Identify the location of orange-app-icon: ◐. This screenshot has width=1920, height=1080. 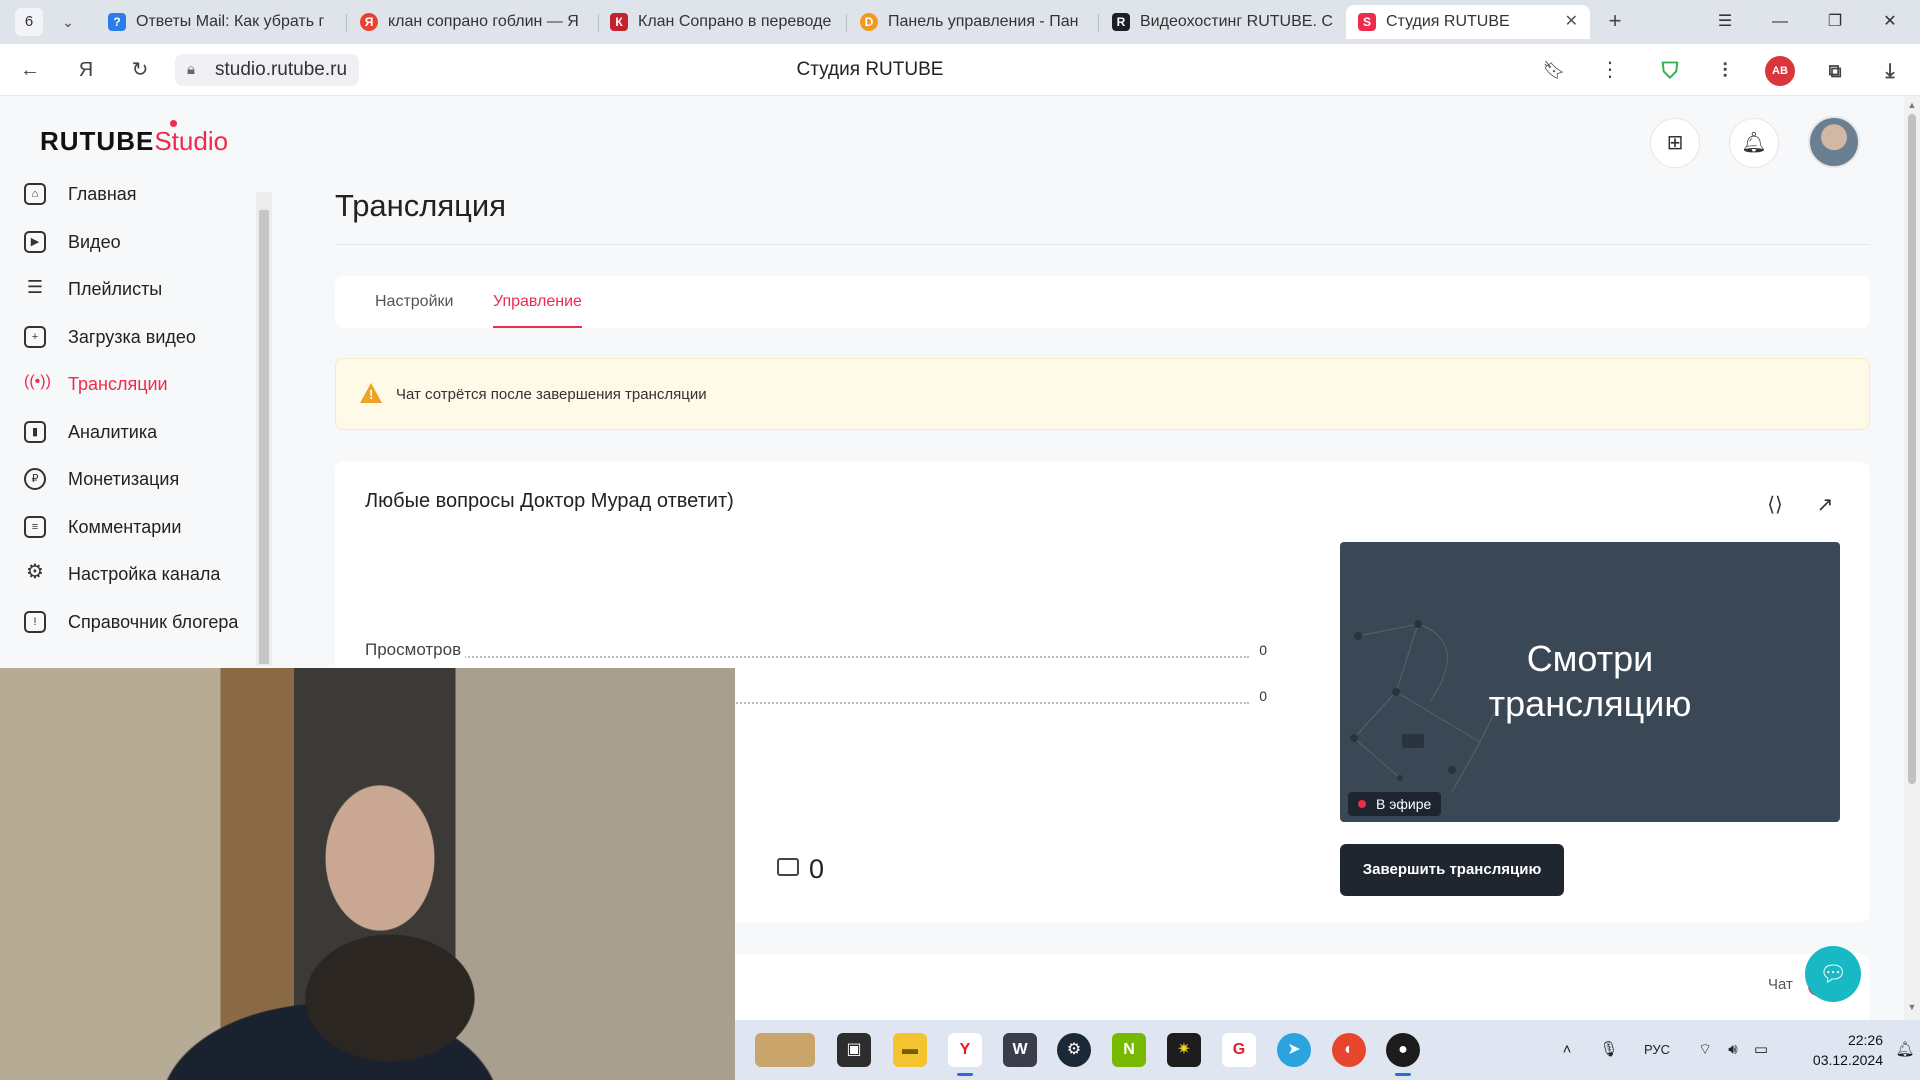
(1349, 1050).